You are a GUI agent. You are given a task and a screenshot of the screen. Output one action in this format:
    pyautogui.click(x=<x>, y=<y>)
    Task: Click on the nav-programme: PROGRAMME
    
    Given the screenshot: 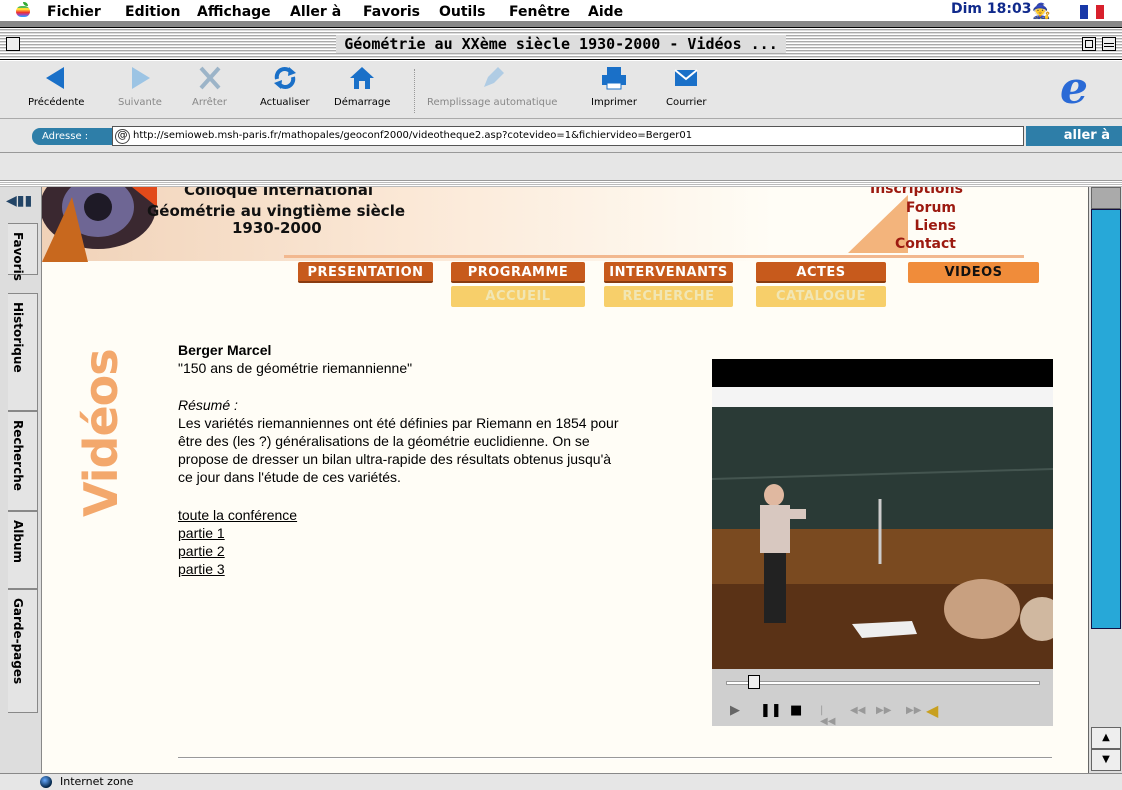 What is the action you would take?
    pyautogui.click(x=518, y=272)
    